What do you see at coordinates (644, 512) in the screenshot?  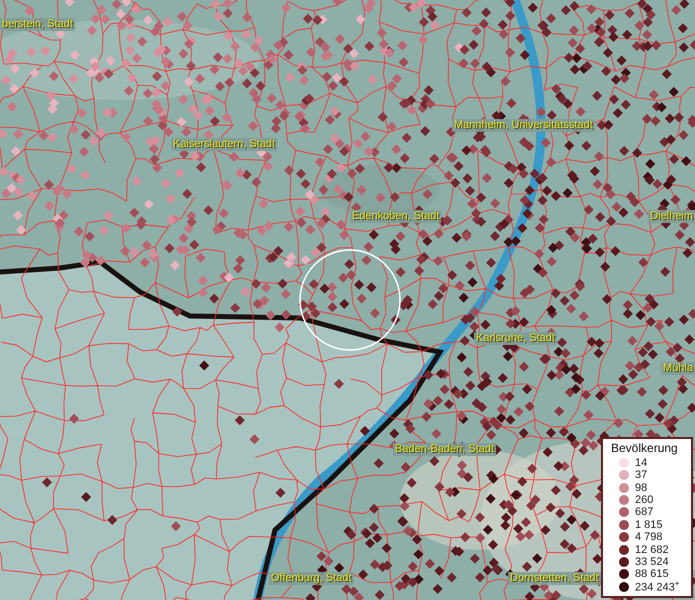 I see `legend-value: 687` at bounding box center [644, 512].